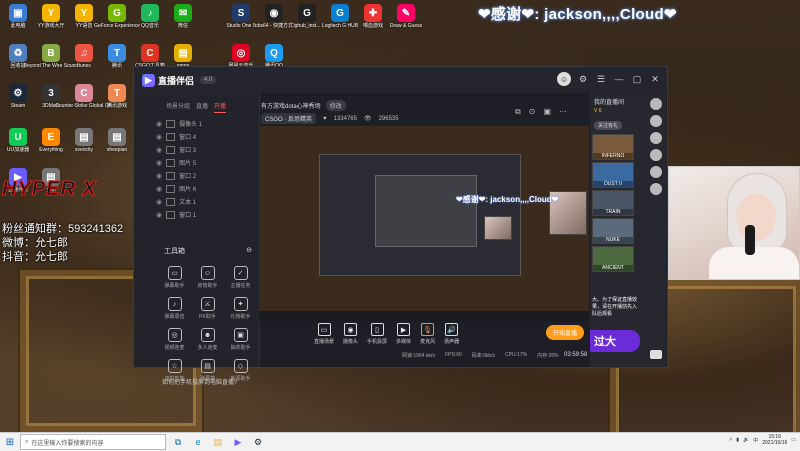 This screenshot has width=800, height=451. I want to click on desktop-icon: Y YY游戏大厅, so click(51, 16).